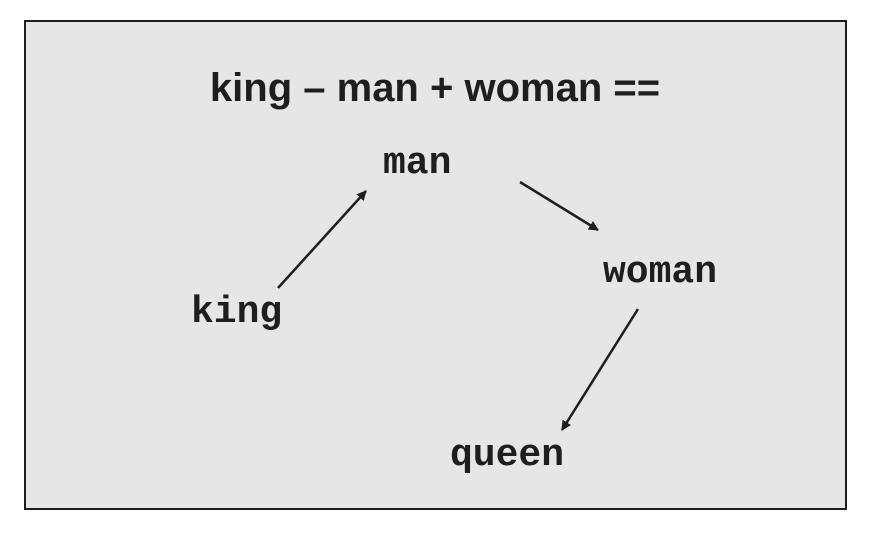  I want to click on arrow-king-to-man, so click(322, 239).